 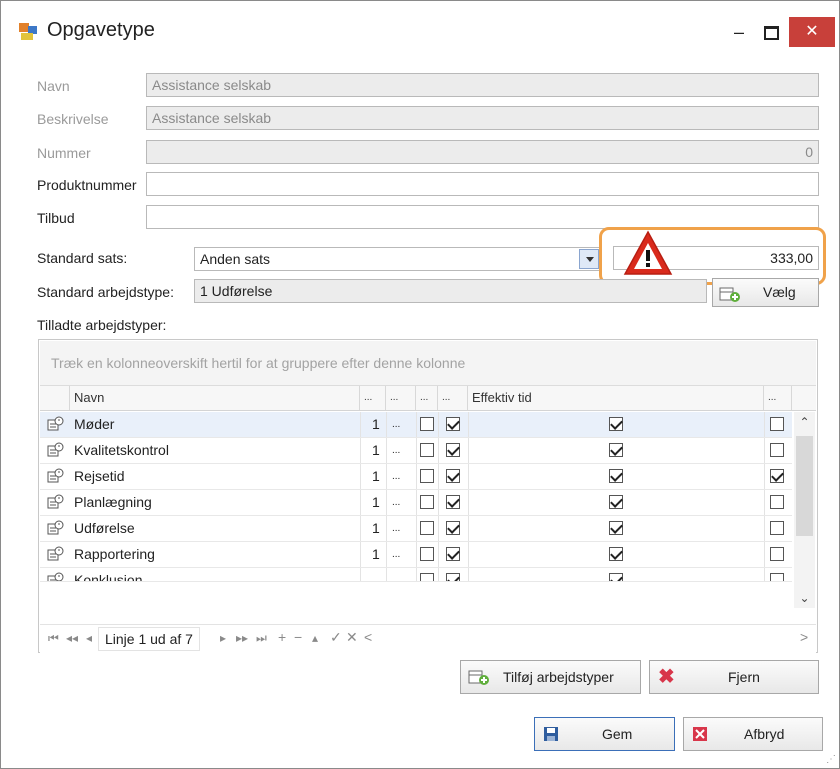 I want to click on tilfoej-arbejdstyper-button: Tilføj arbejdstyper, so click(x=550, y=677).